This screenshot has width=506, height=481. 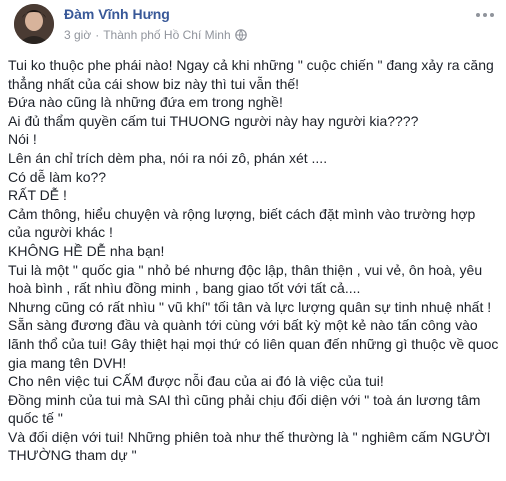 What do you see at coordinates (240, 35) in the screenshot?
I see `globe-icon` at bounding box center [240, 35].